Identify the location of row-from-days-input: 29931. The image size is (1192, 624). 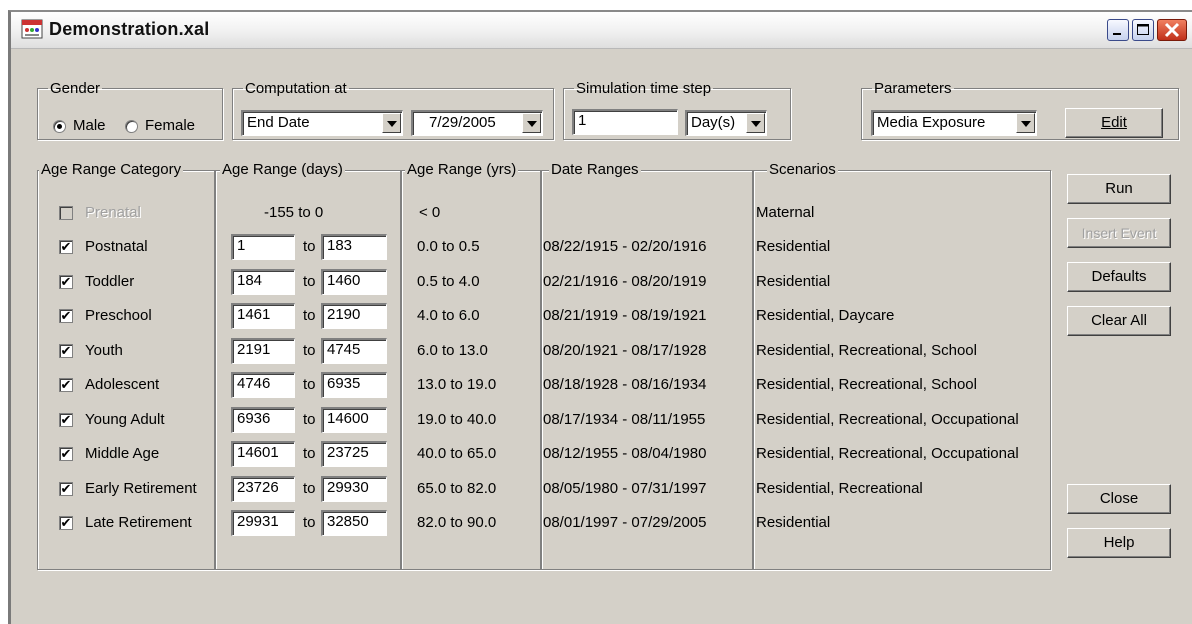
(263, 523).